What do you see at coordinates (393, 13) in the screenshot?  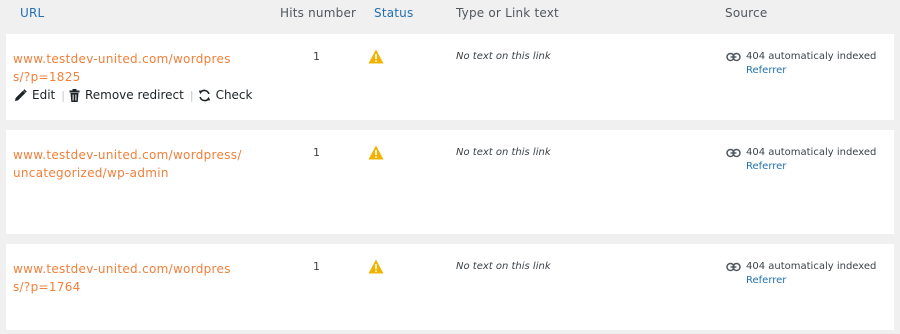 I see `column-header-status: Status` at bounding box center [393, 13].